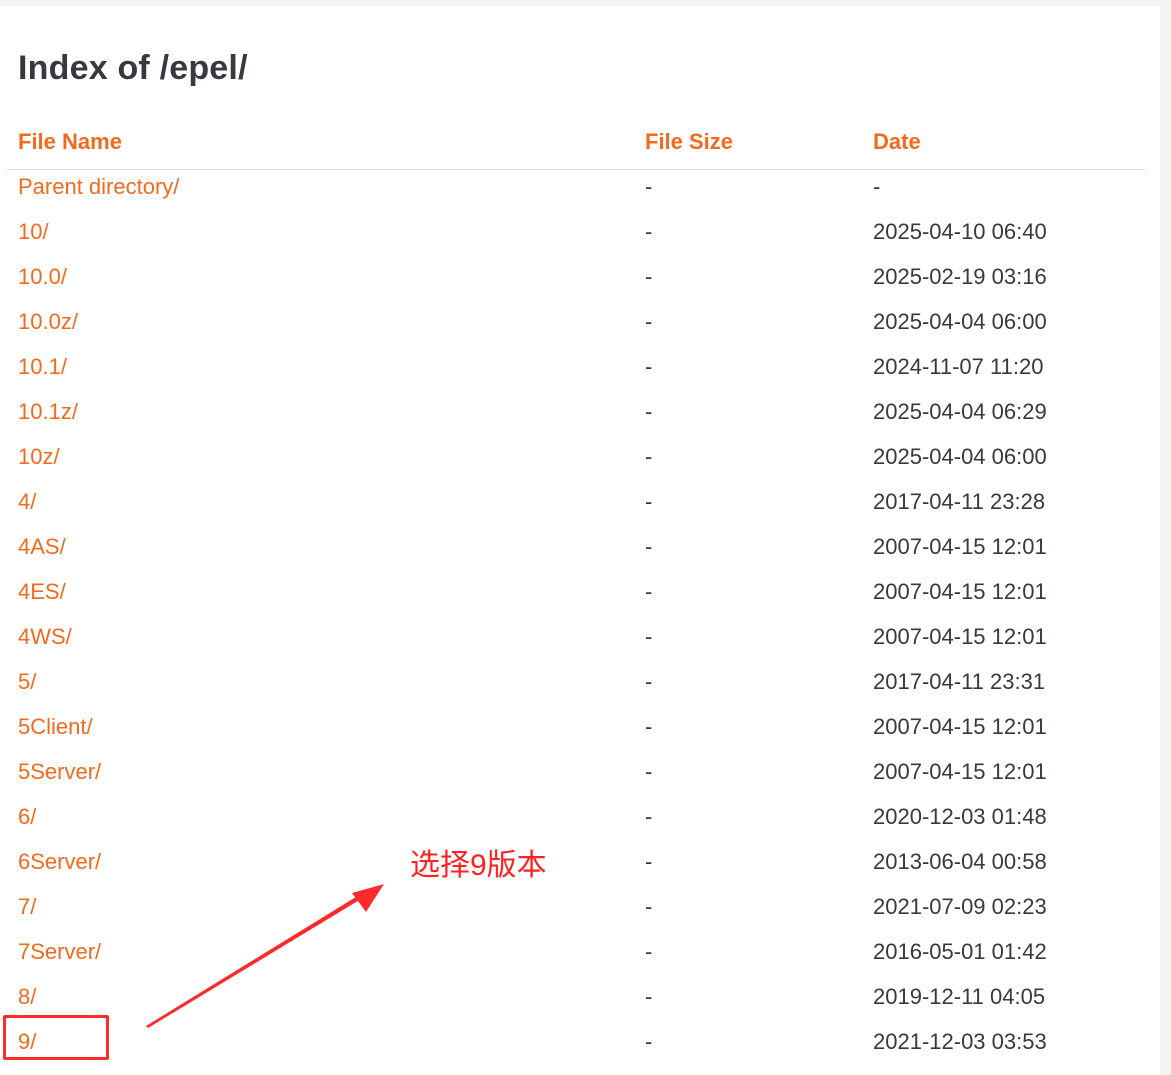  I want to click on file-name-link: 4ES/, so click(42, 592).